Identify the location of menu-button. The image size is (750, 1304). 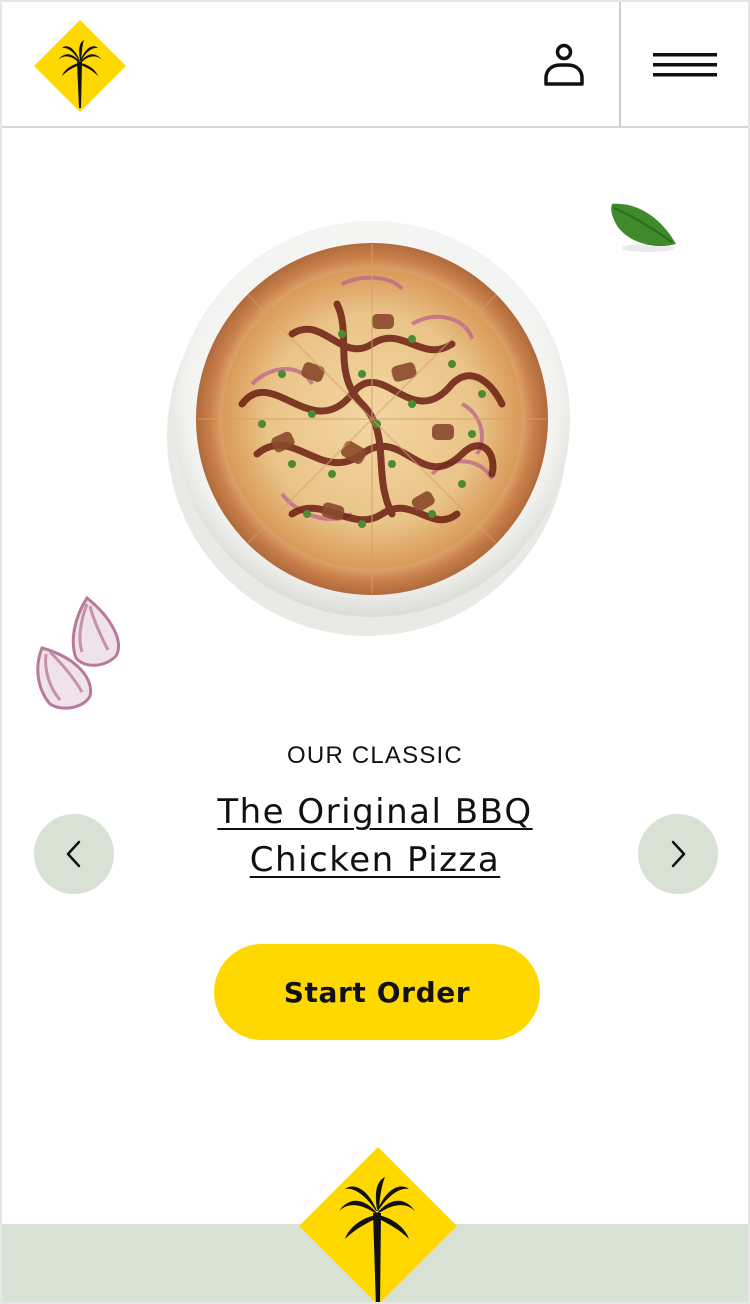
(685, 65).